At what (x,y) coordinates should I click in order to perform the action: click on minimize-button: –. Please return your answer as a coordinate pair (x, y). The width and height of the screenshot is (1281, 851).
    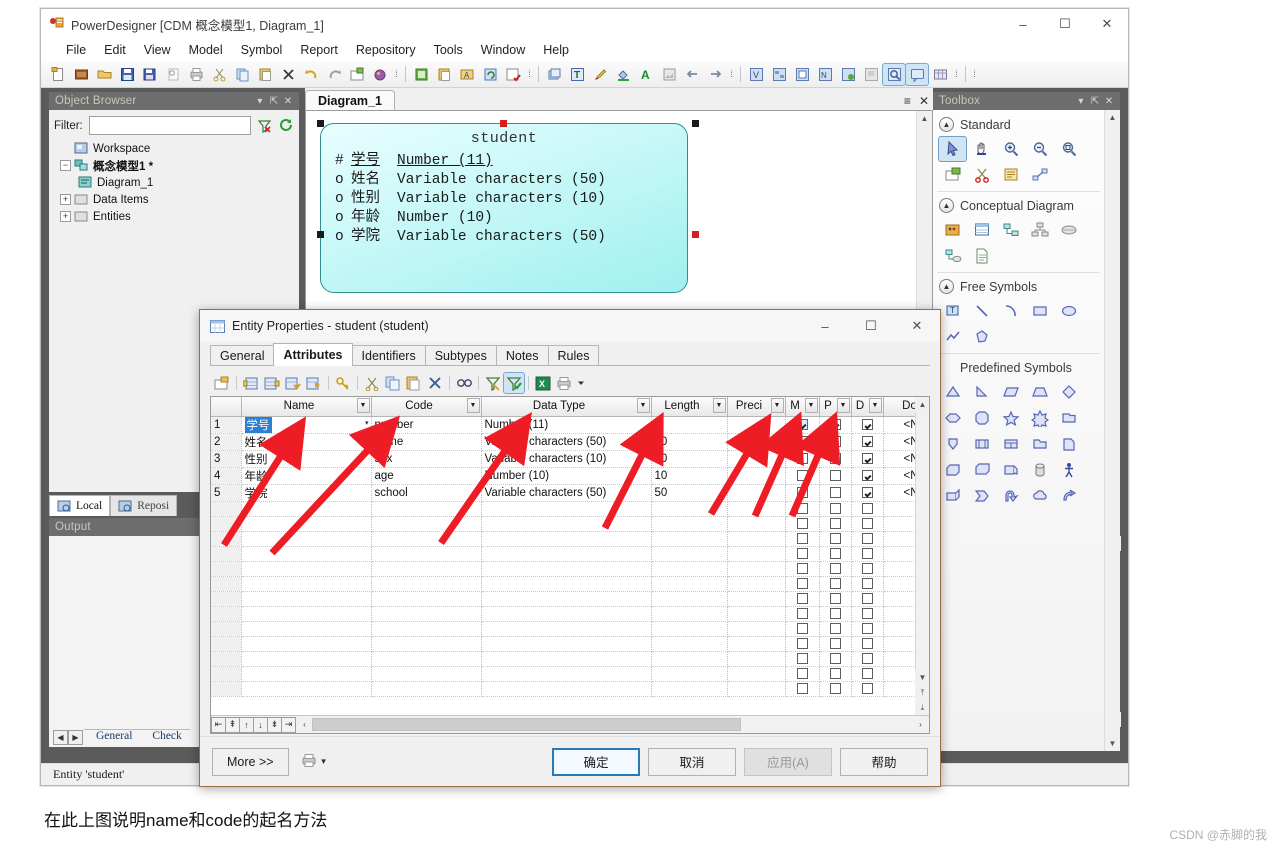
    Looking at the image, I should click on (1023, 24).